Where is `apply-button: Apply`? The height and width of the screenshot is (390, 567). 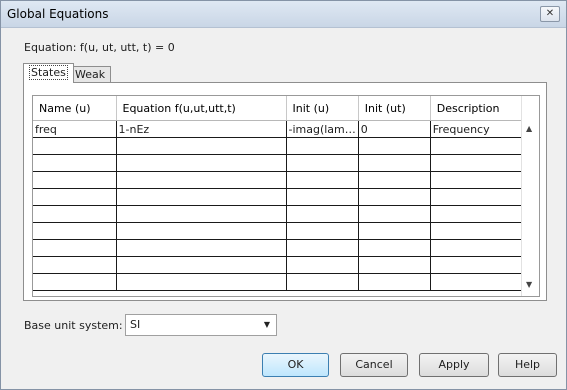 apply-button: Apply is located at coordinates (454, 365).